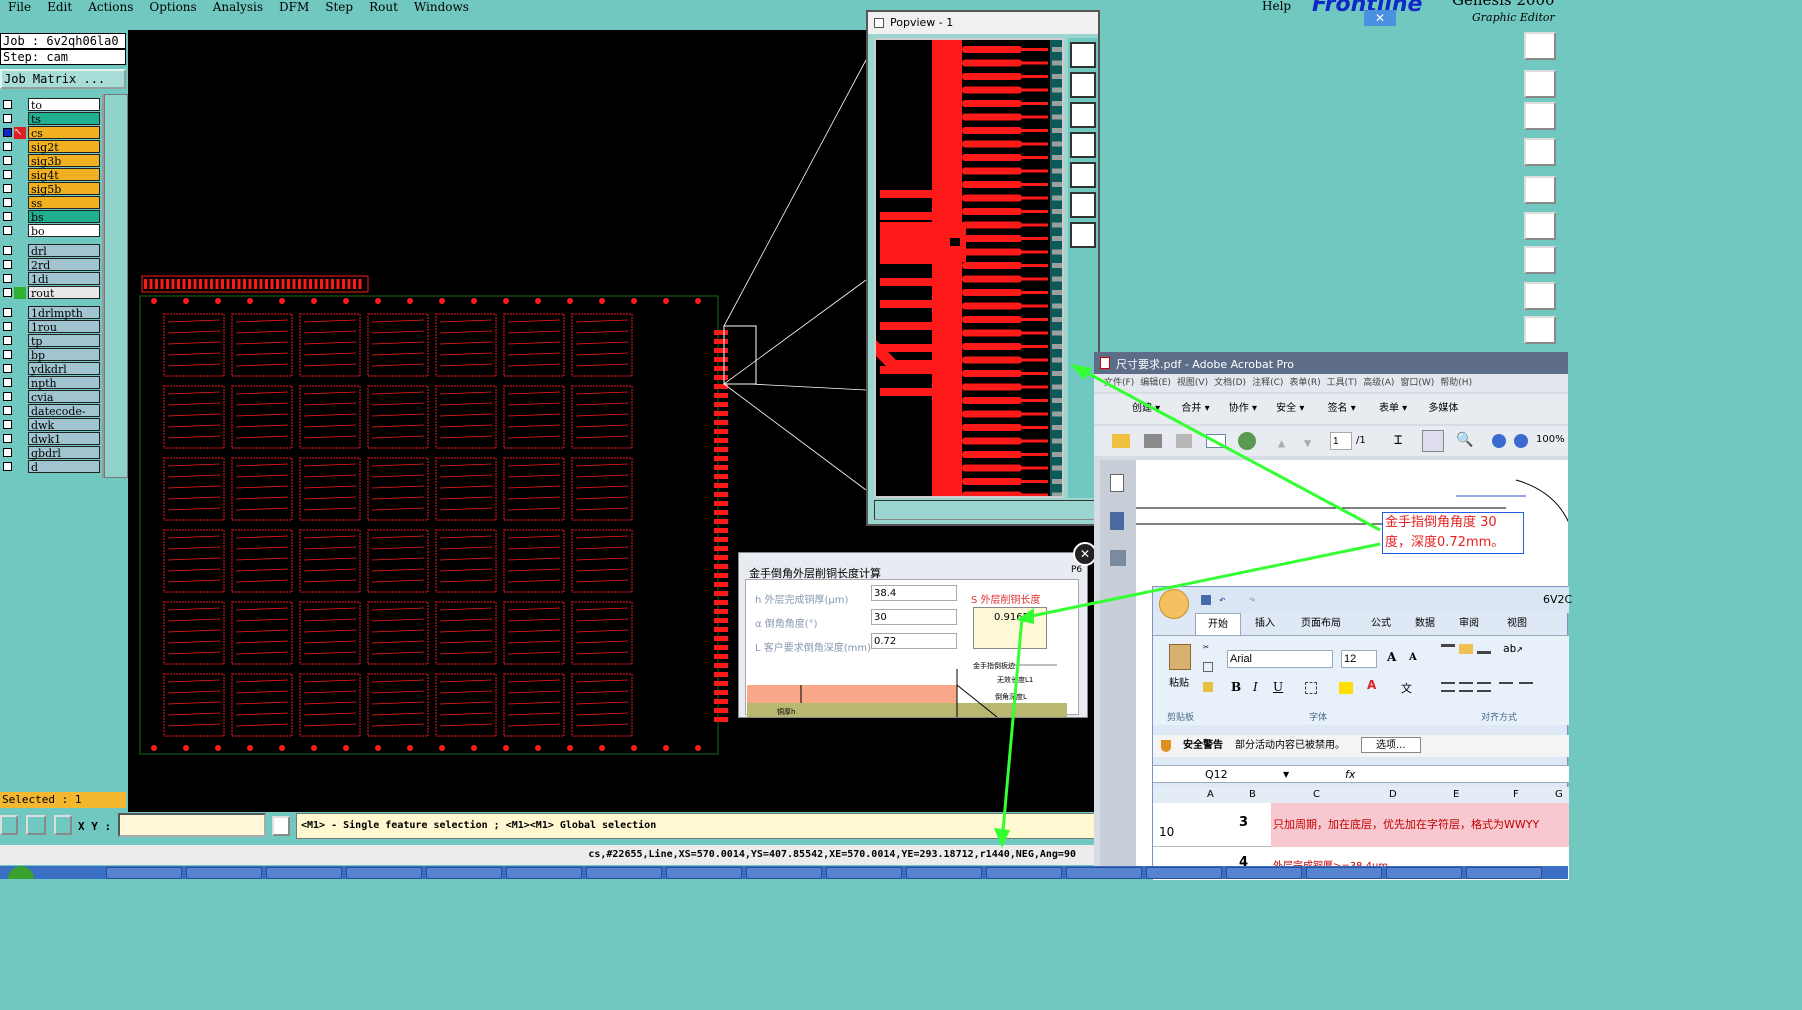 The image size is (1802, 1010). What do you see at coordinates (64, 231) in the screenshot?
I see `layer-name: bo` at bounding box center [64, 231].